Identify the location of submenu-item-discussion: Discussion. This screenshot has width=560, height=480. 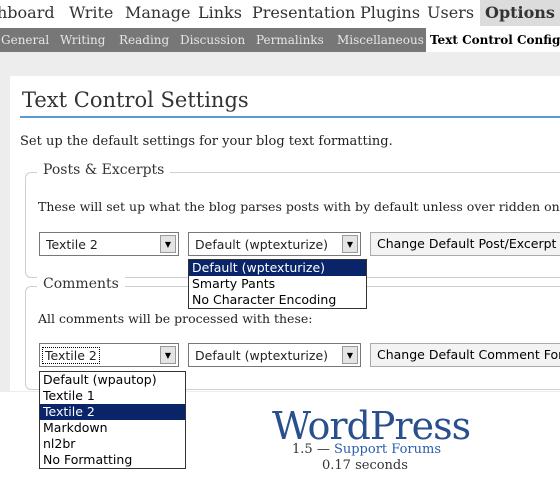
(212, 40).